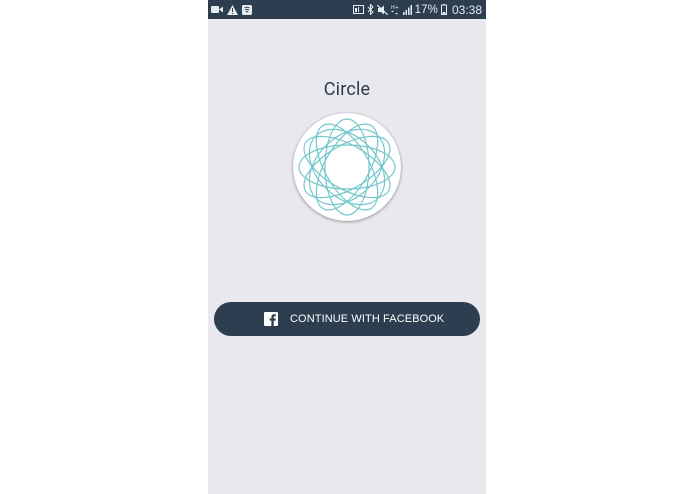  I want to click on clock: 03:38, so click(466, 9).